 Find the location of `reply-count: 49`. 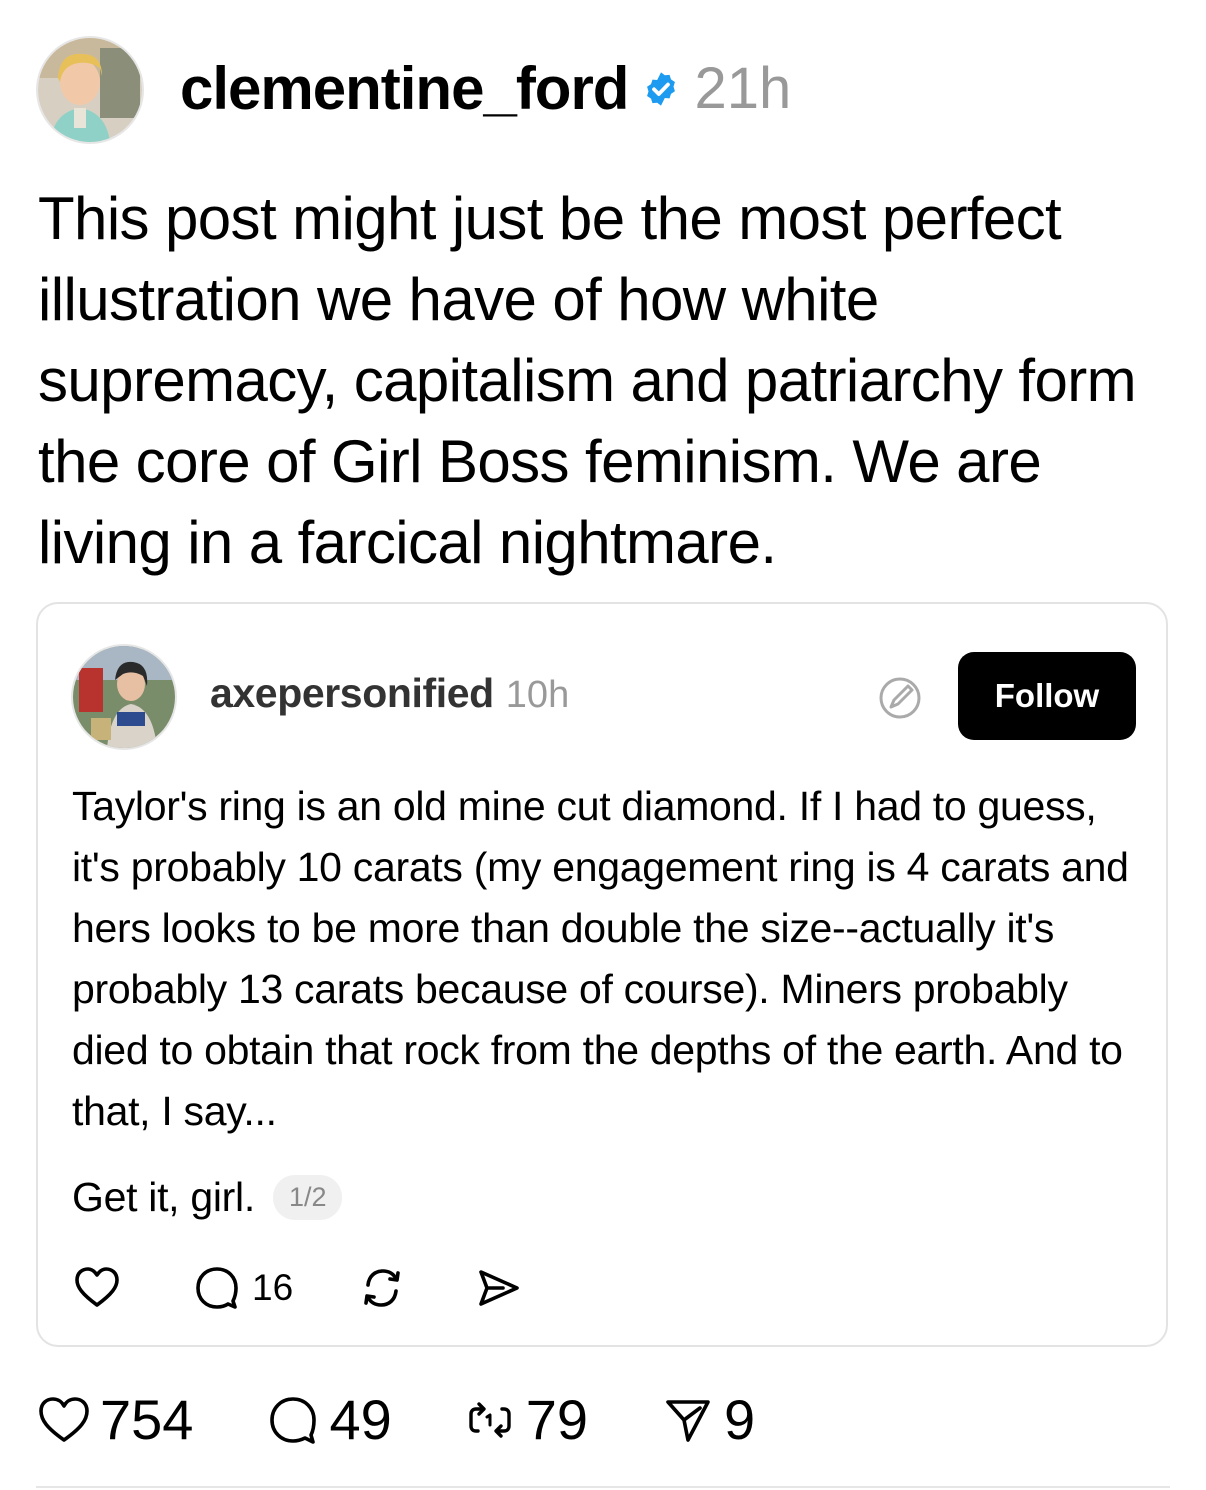

reply-count: 49 is located at coordinates (360, 1419).